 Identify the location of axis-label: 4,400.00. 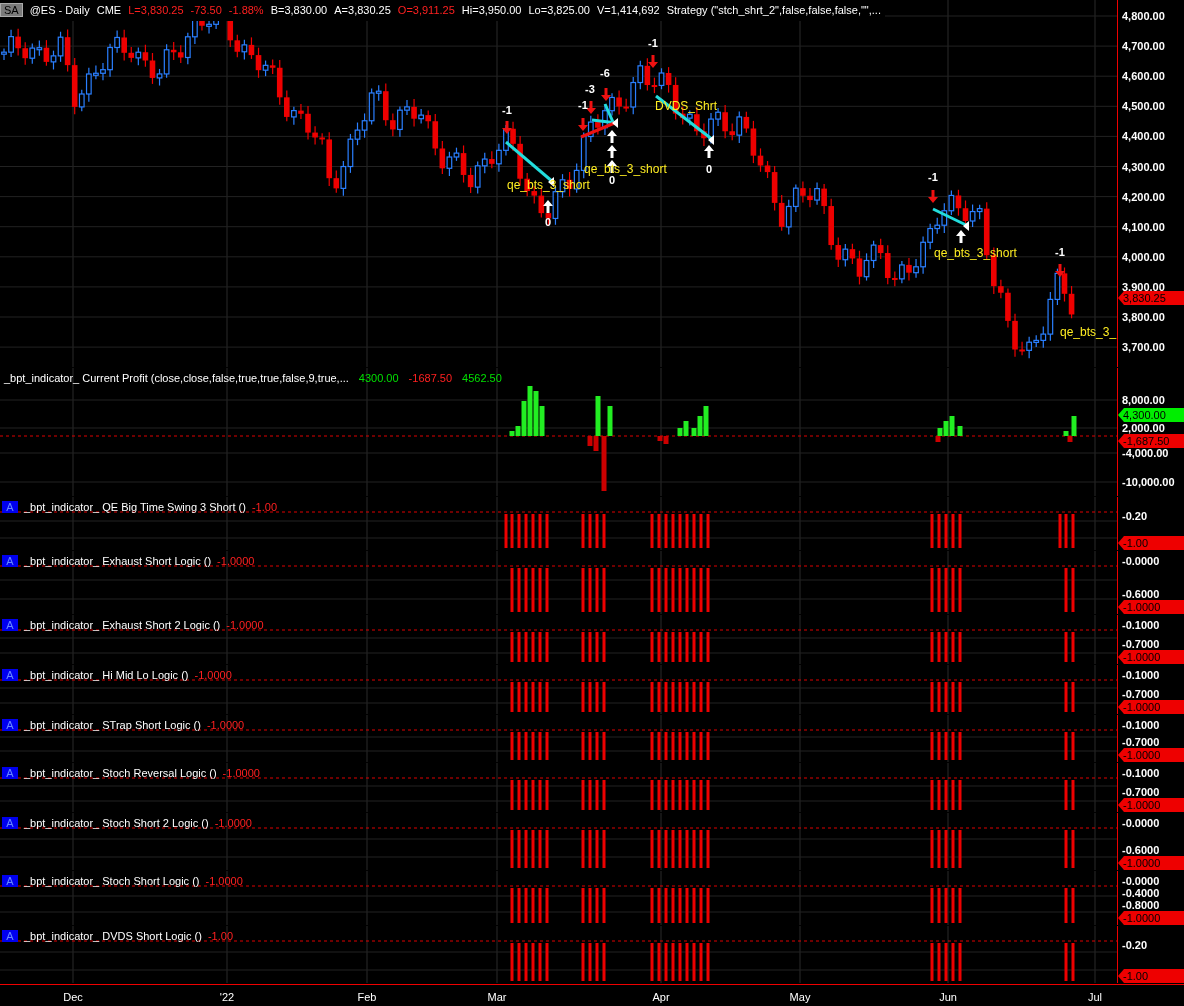
(1143, 136).